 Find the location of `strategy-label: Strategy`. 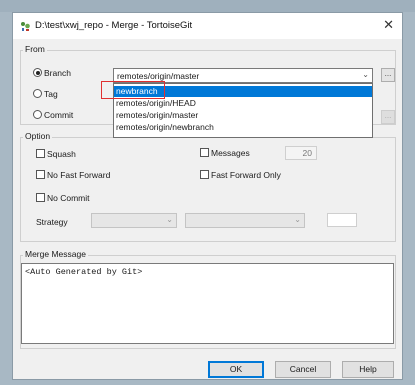

strategy-label: Strategy is located at coordinates (52, 222).